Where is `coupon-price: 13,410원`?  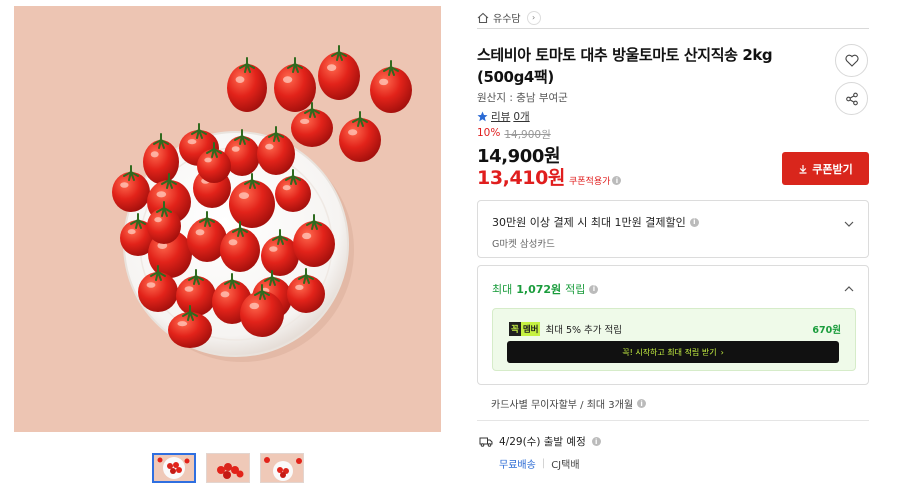 coupon-price: 13,410원 is located at coordinates (521, 178).